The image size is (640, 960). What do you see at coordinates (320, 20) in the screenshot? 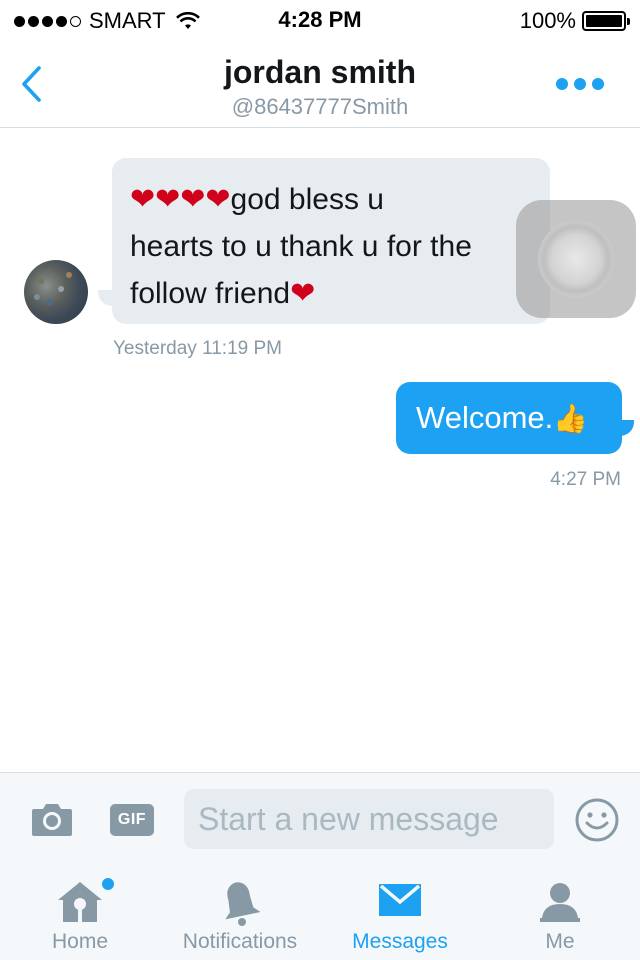
I see `status-bar: SMART 4:28 PM 100%` at bounding box center [320, 20].